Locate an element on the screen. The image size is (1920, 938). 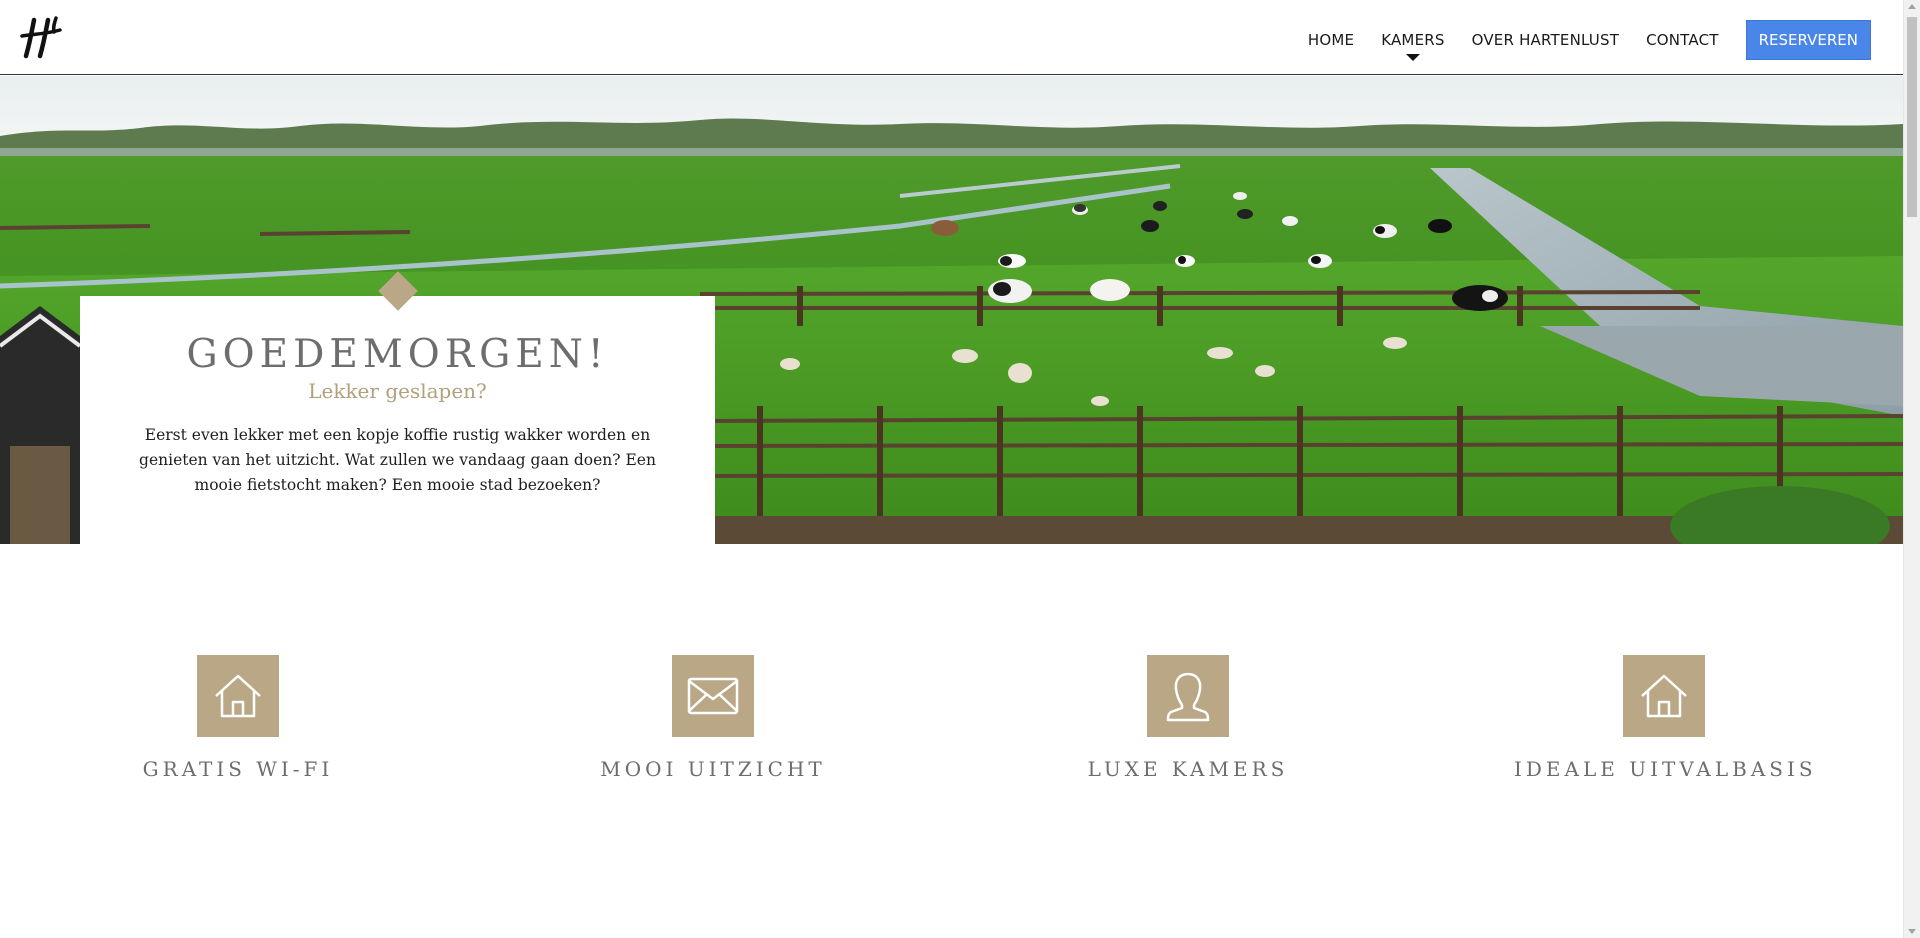
nav-kamers: KAMERS is located at coordinates (1413, 46).